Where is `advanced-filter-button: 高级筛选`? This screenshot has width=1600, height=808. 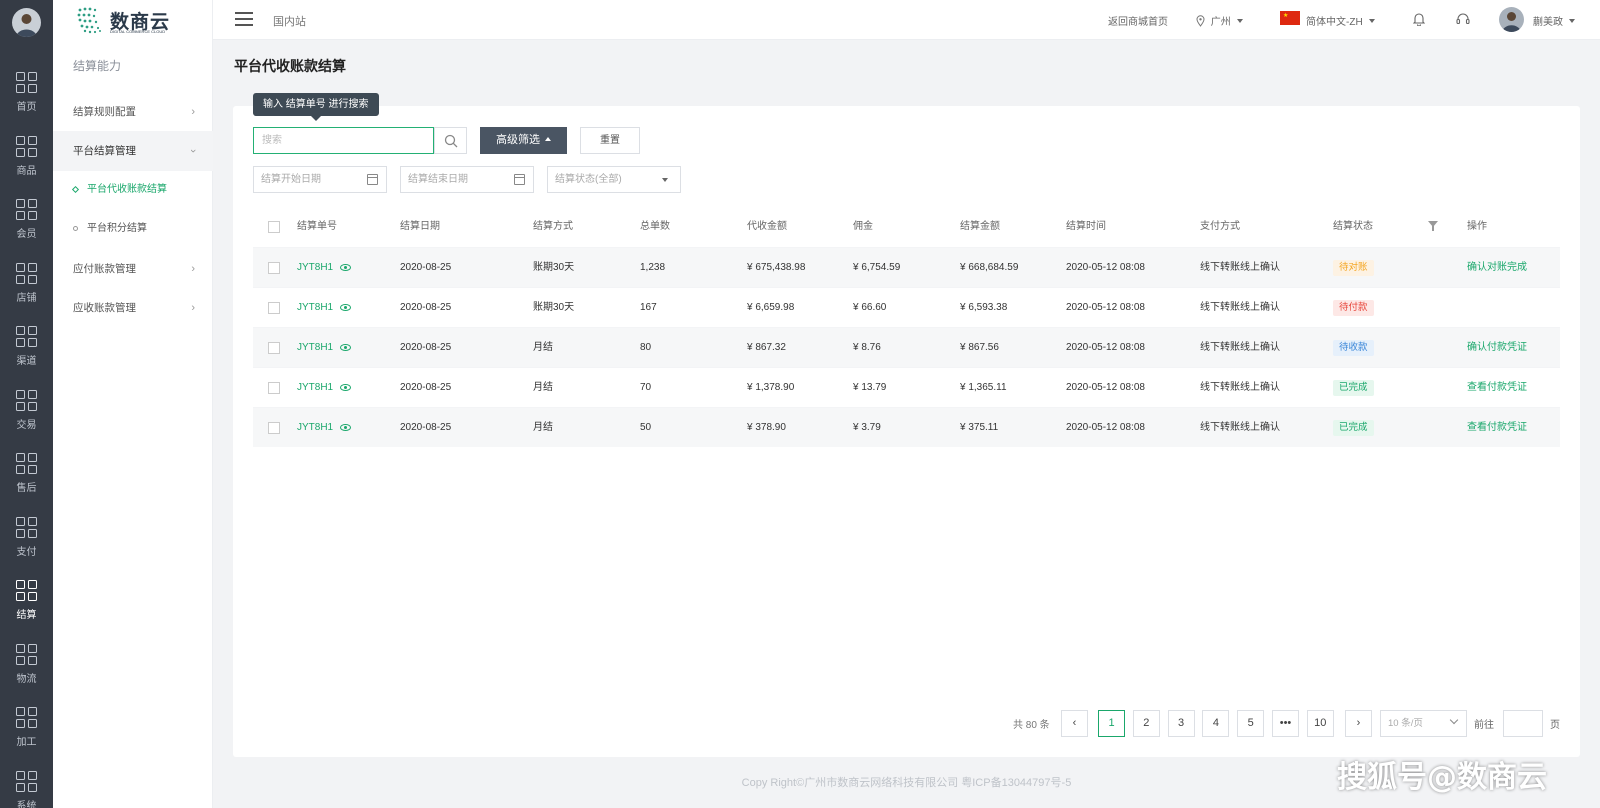 advanced-filter-button: 高级筛选 is located at coordinates (523, 140).